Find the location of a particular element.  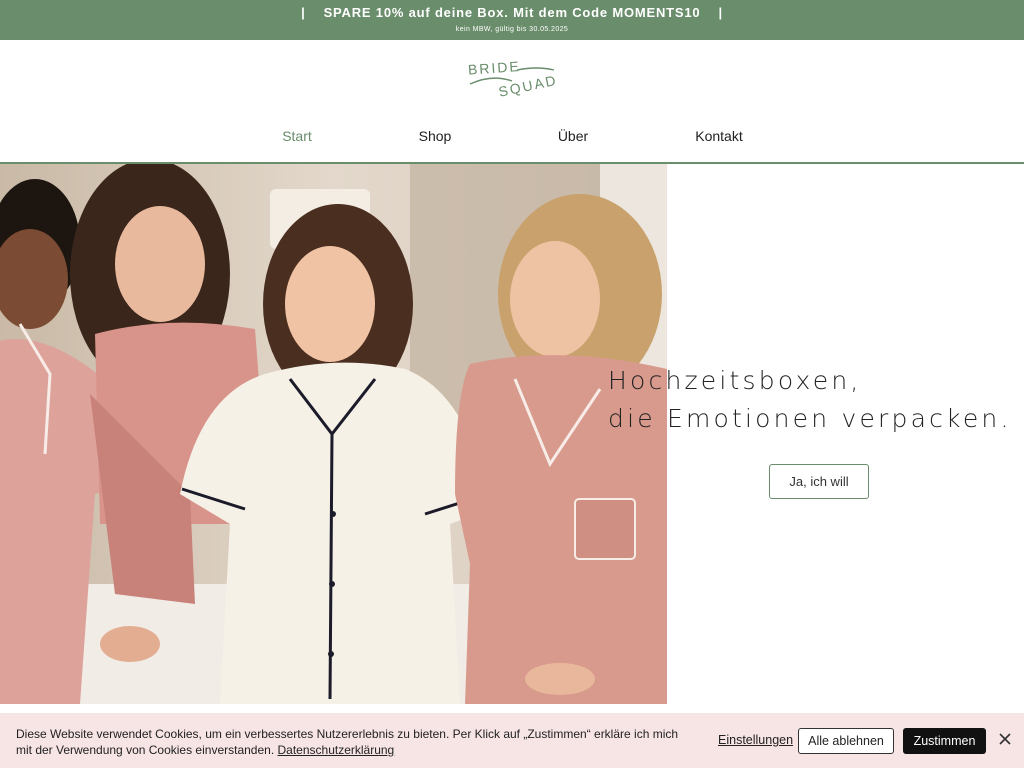

close-icon is located at coordinates (1005, 739).